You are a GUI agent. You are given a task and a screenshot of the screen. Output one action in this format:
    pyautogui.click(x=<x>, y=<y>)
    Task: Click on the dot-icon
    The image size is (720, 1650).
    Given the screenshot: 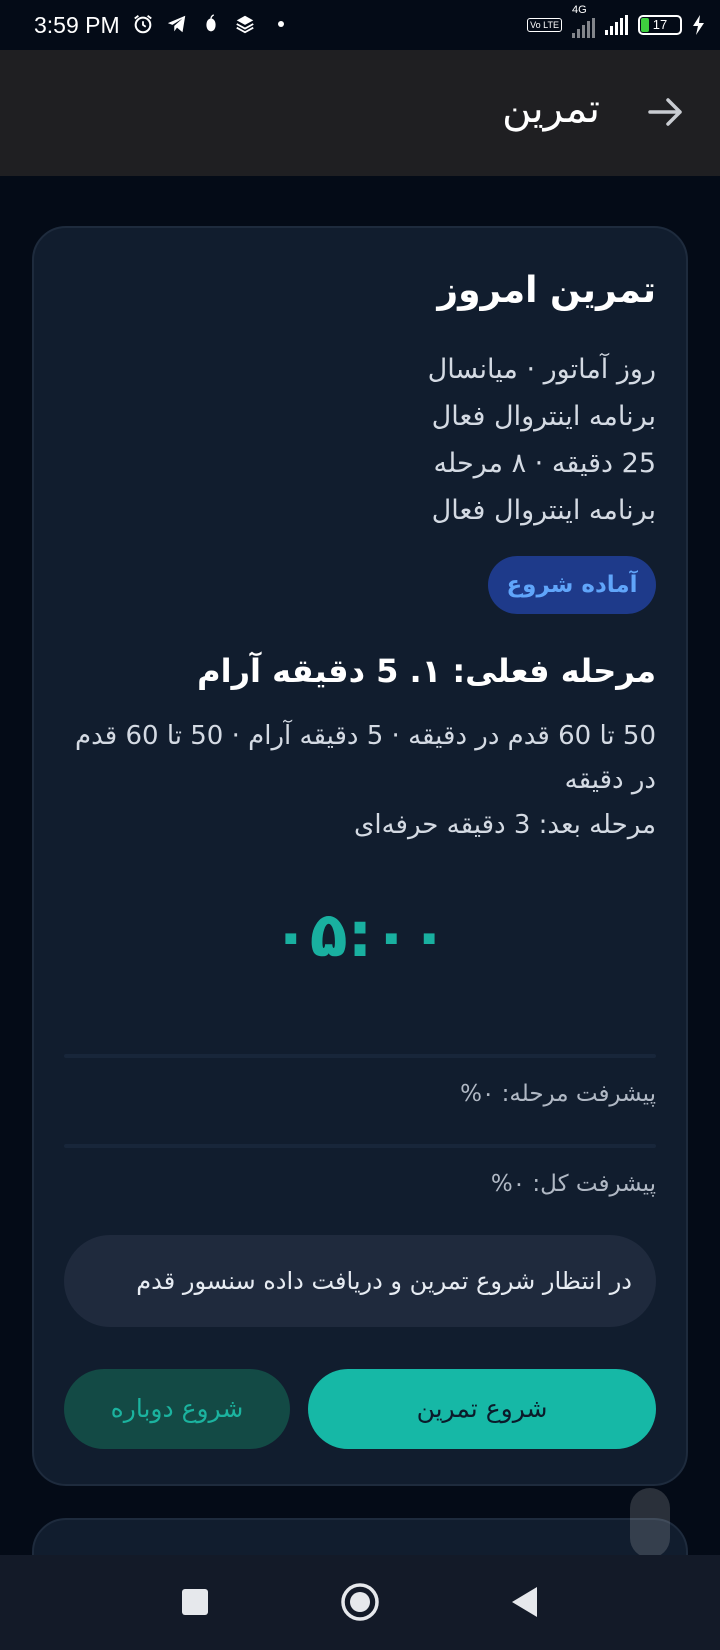 What is the action you would take?
    pyautogui.click(x=281, y=24)
    